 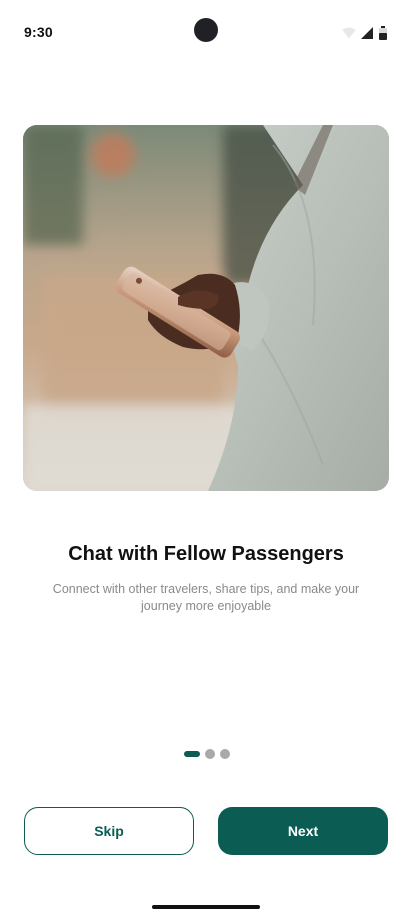 I want to click on status-bar: 9:30, so click(x=206, y=32).